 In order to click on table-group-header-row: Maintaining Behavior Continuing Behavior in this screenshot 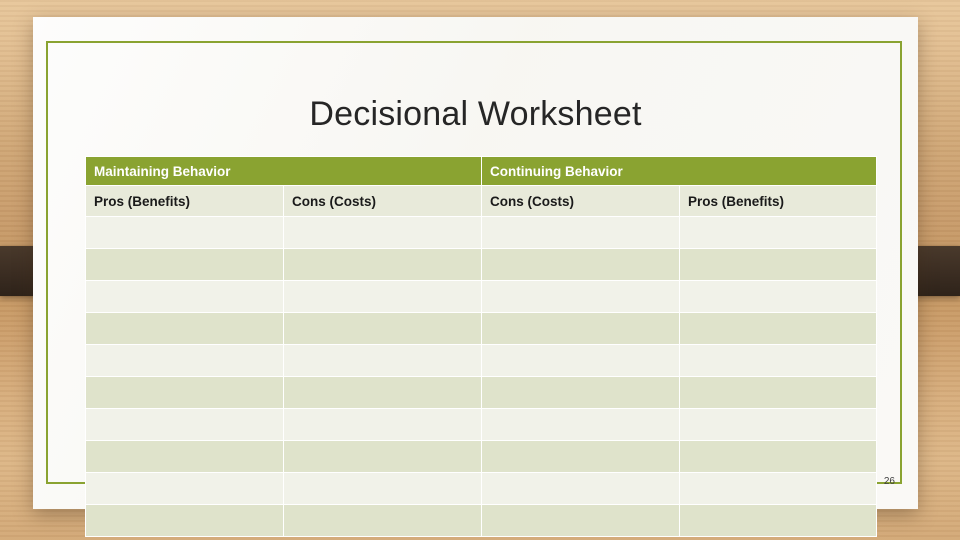, I will do `click(481, 171)`.